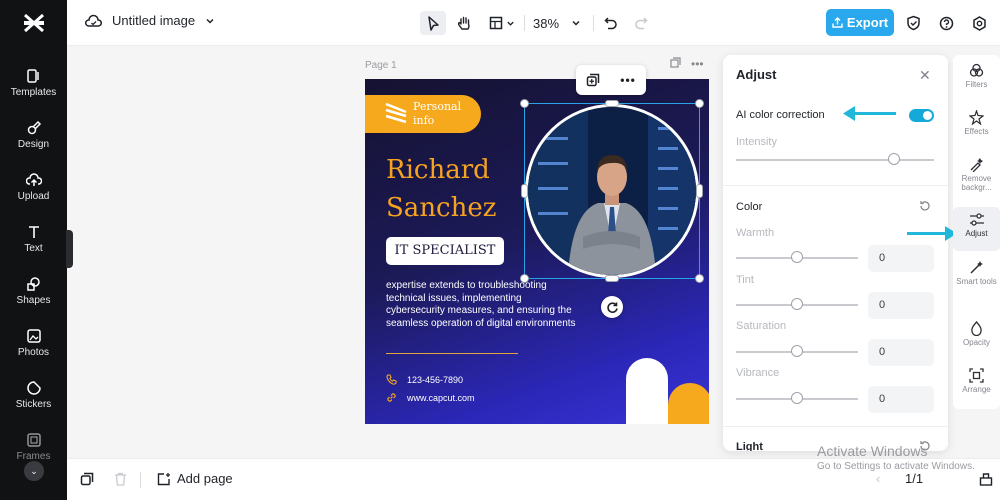 The image size is (1000, 500). I want to click on undo-button, so click(611, 23).